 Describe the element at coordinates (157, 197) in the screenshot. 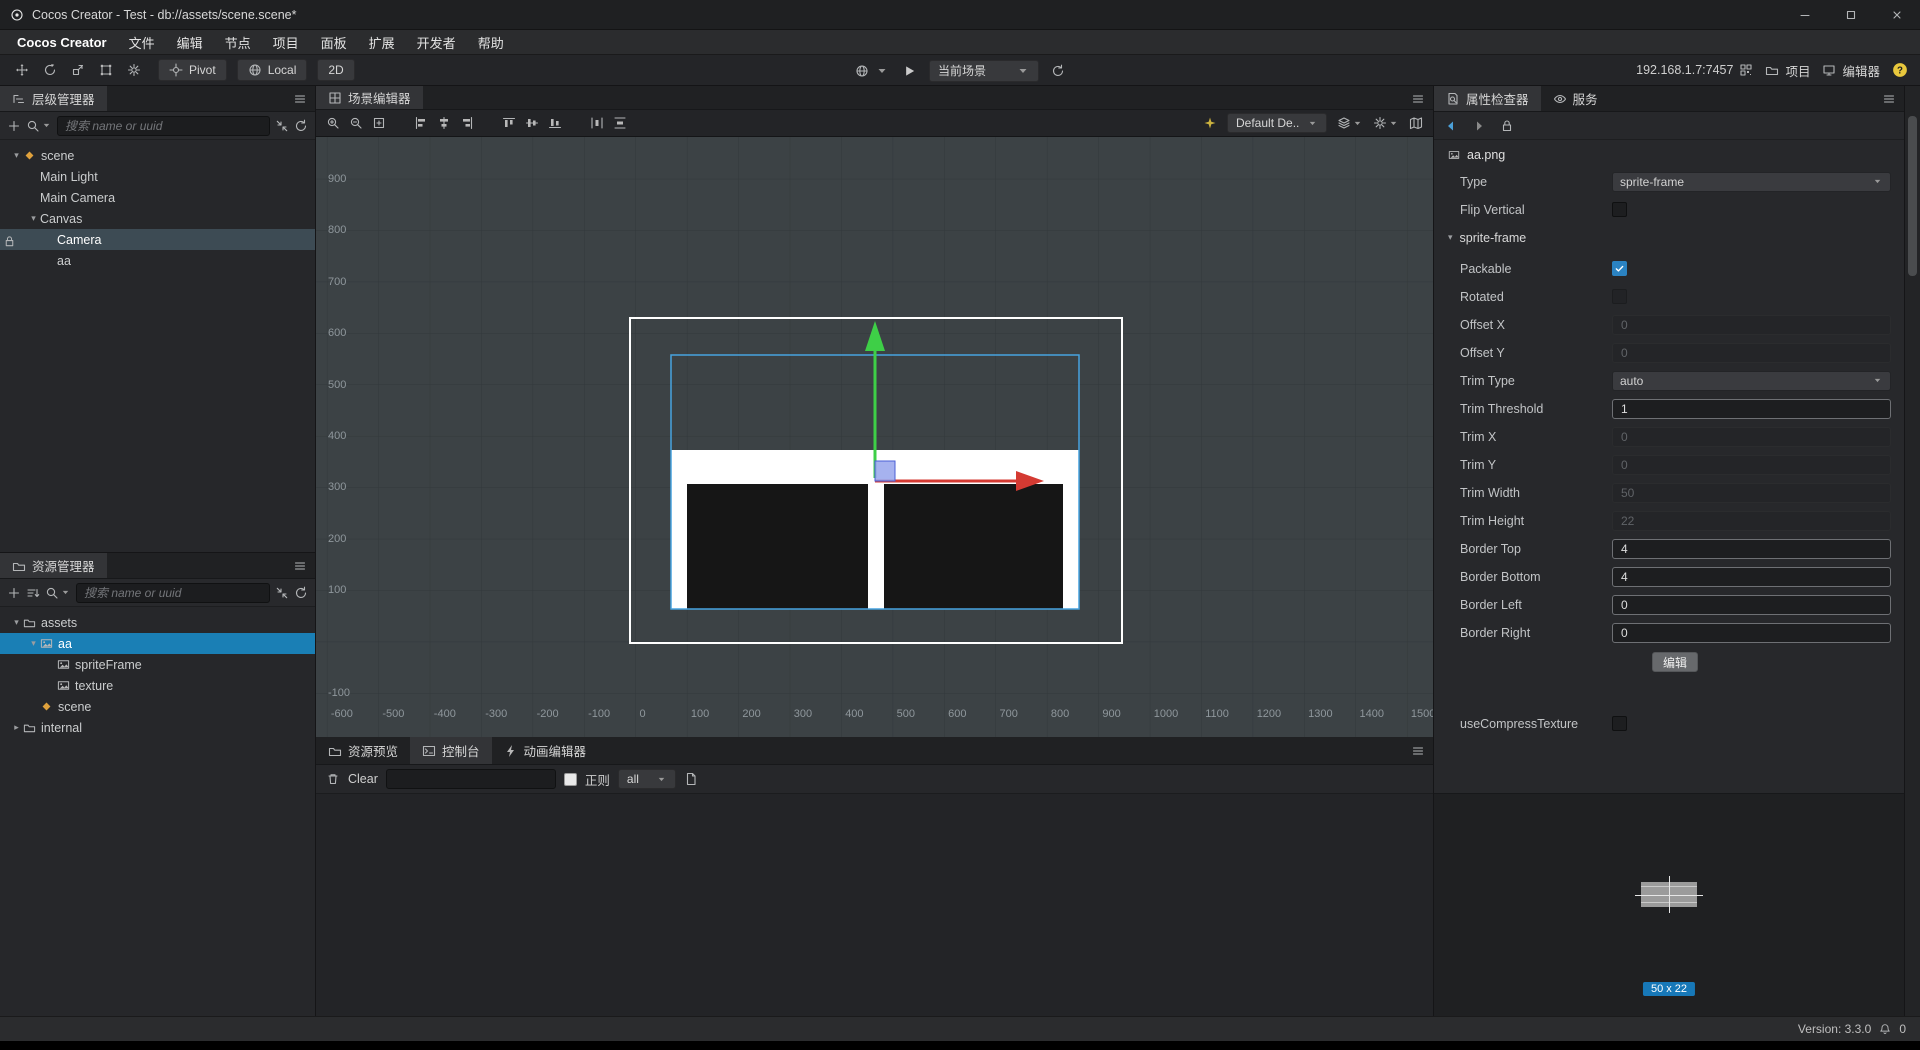

I see `hierarchy-node-main-camera: Main Camera` at that location.